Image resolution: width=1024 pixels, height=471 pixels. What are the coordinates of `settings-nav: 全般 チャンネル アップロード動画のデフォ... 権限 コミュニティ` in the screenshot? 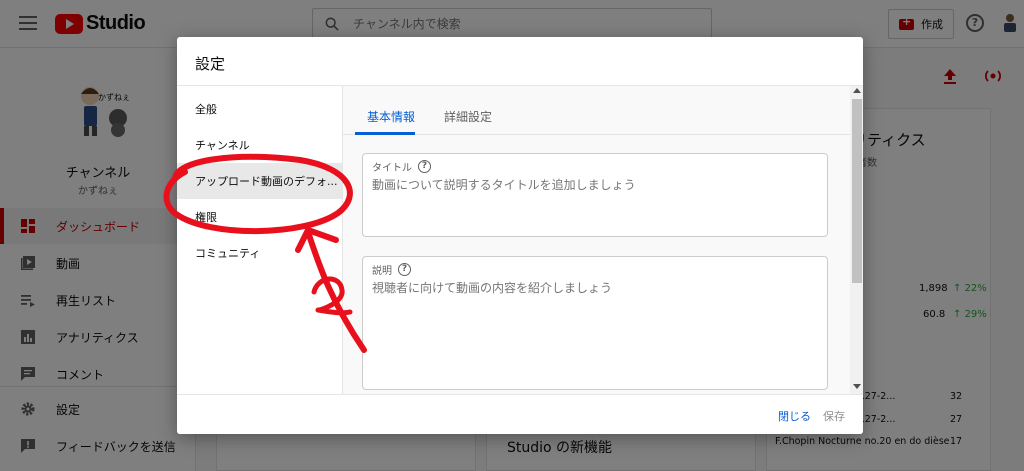 It's located at (259, 240).